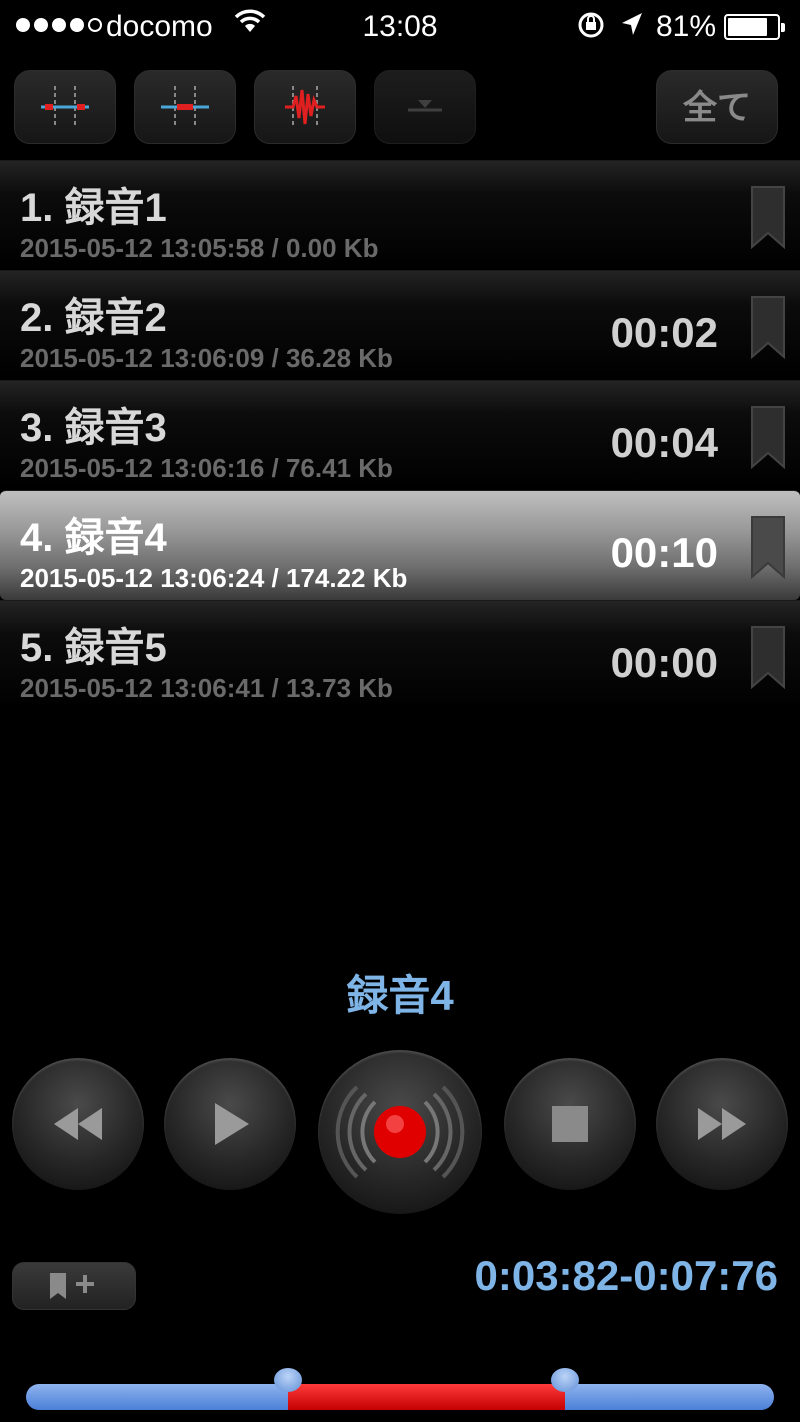 This screenshot has height=1422, width=800. What do you see at coordinates (426, 1397) in the screenshot?
I see `selected-range` at bounding box center [426, 1397].